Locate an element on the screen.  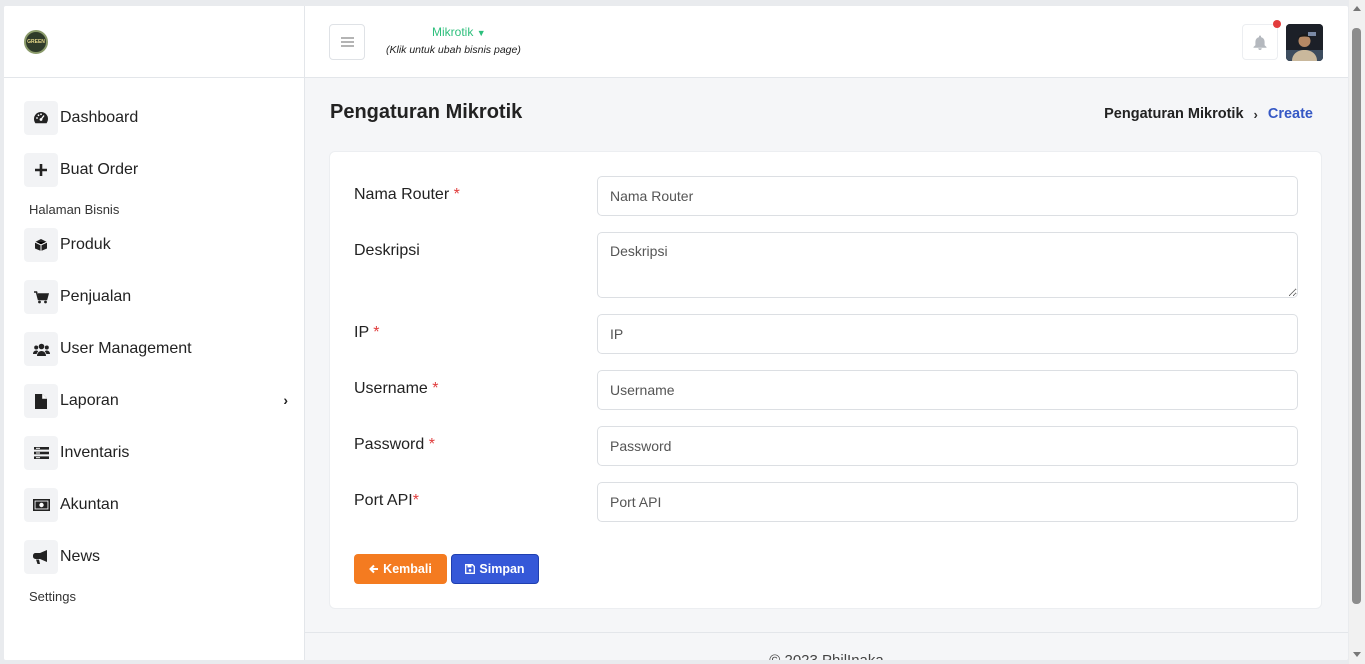
password-label: Password * is located at coordinates (394, 445).